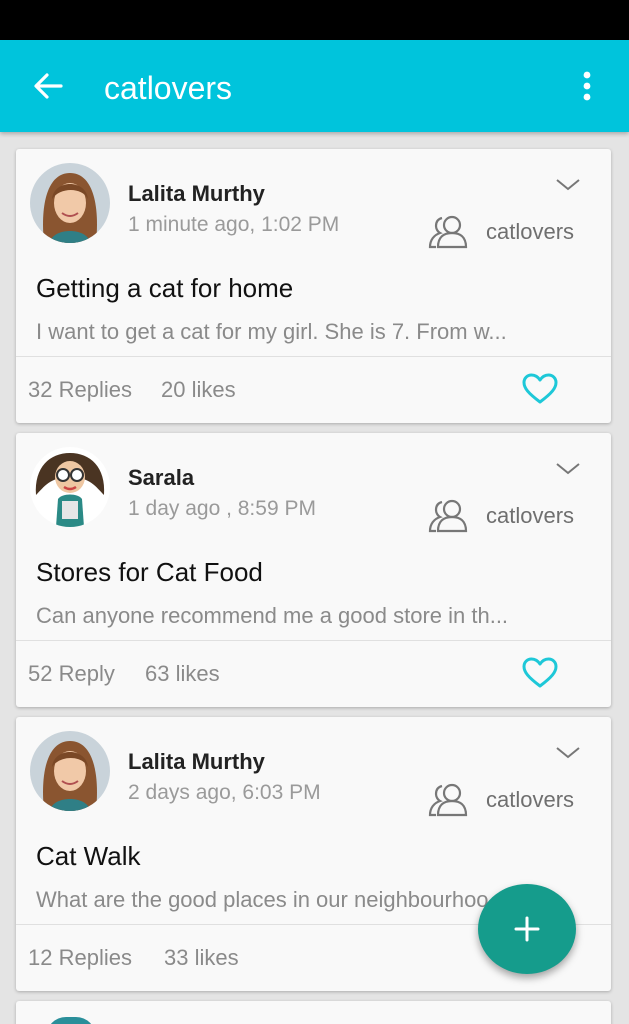 The image size is (629, 1024). What do you see at coordinates (201, 958) in the screenshot?
I see `likes-count: 33 likes` at bounding box center [201, 958].